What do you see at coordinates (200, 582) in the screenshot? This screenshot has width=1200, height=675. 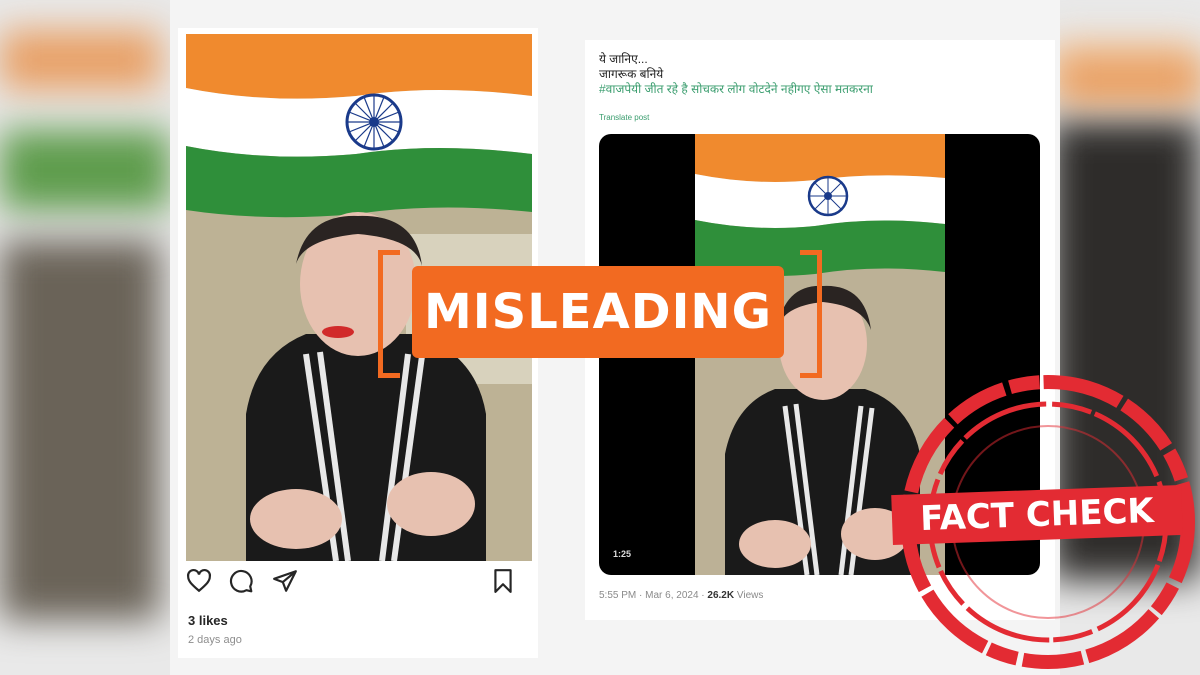 I see `heart-icon` at bounding box center [200, 582].